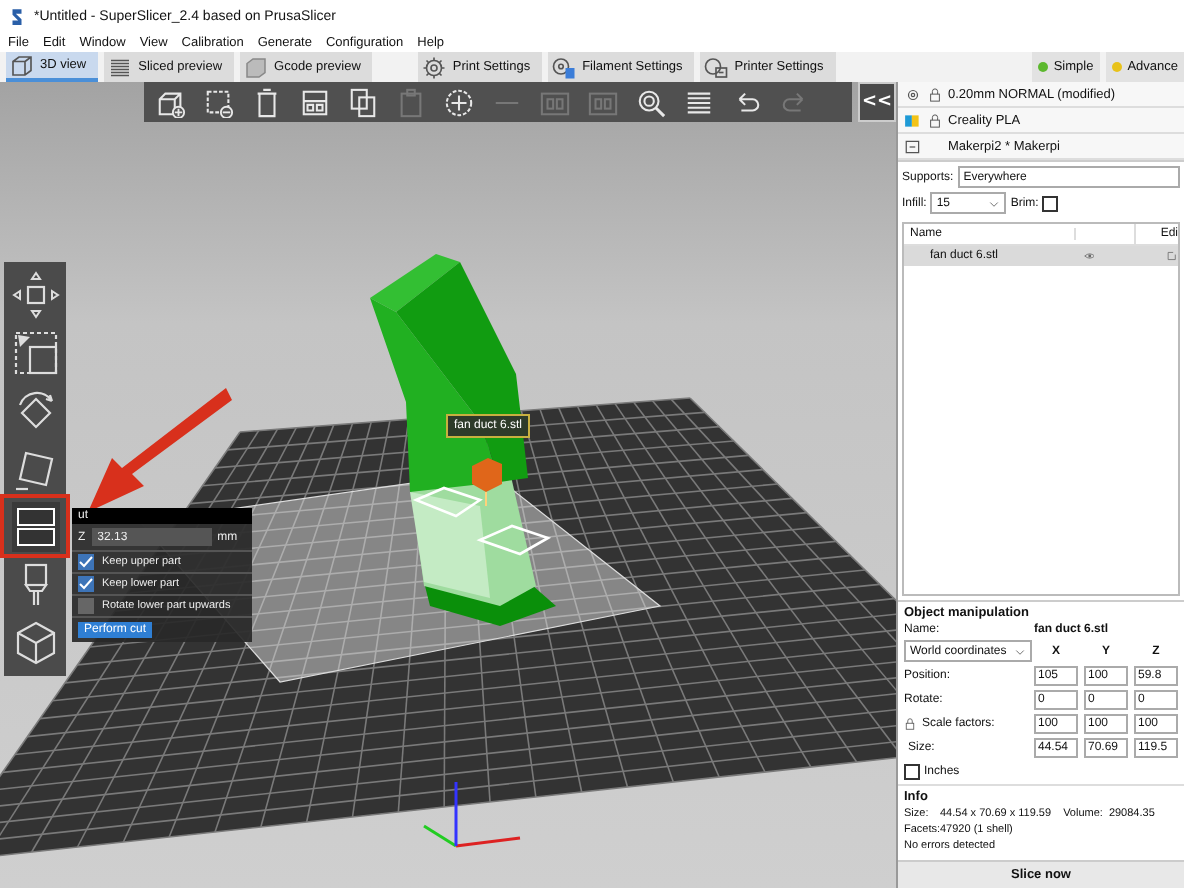  I want to click on annotation-arrow, so click(160, 450).